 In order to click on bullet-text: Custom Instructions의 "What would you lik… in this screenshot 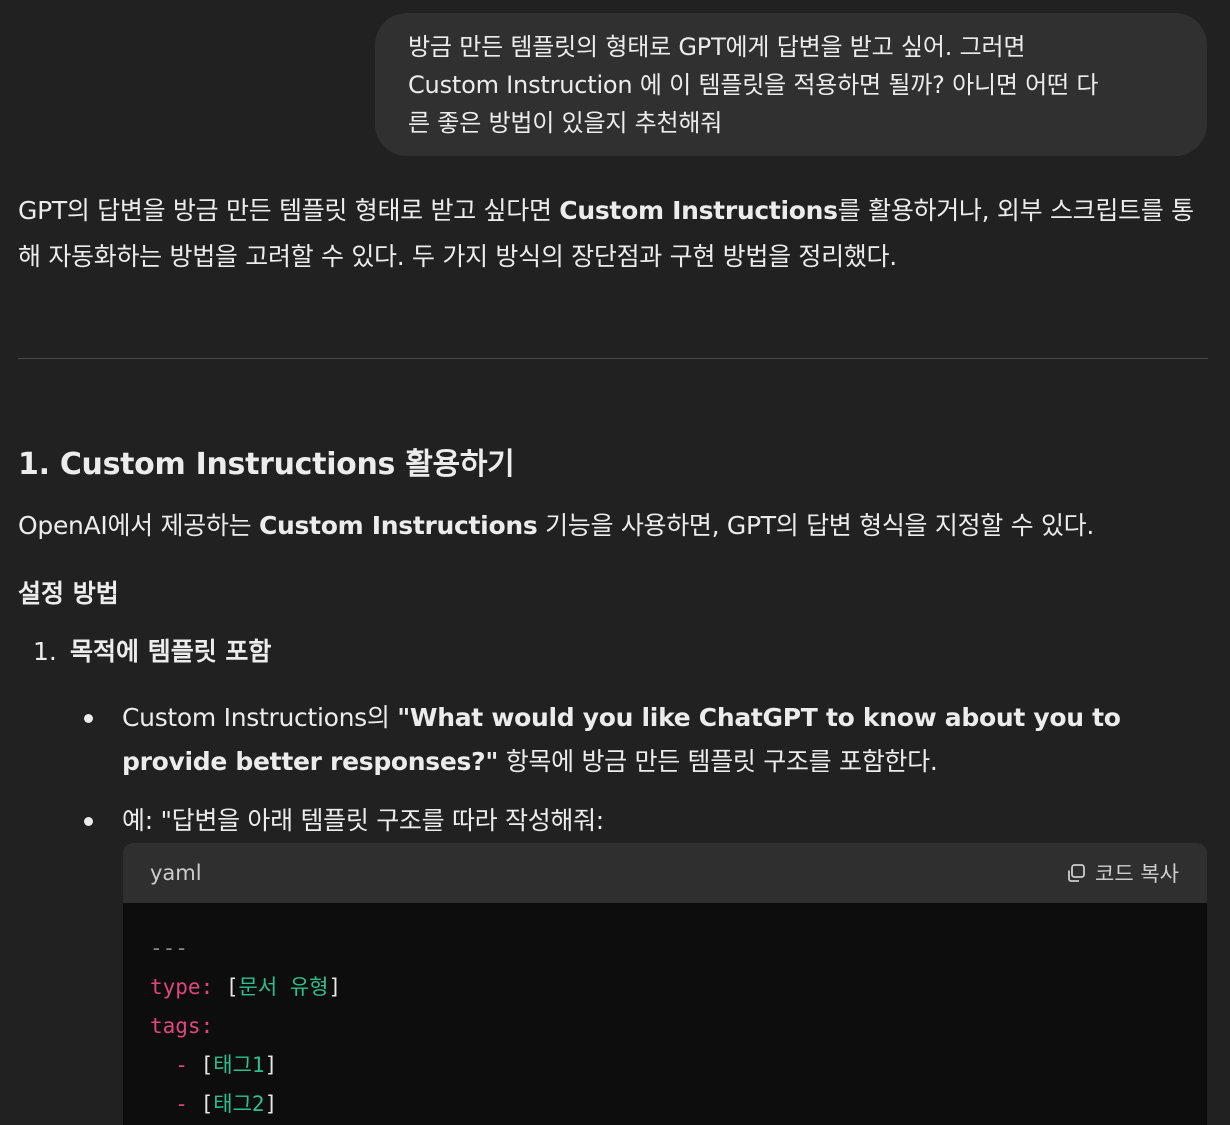, I will do `click(660, 740)`.